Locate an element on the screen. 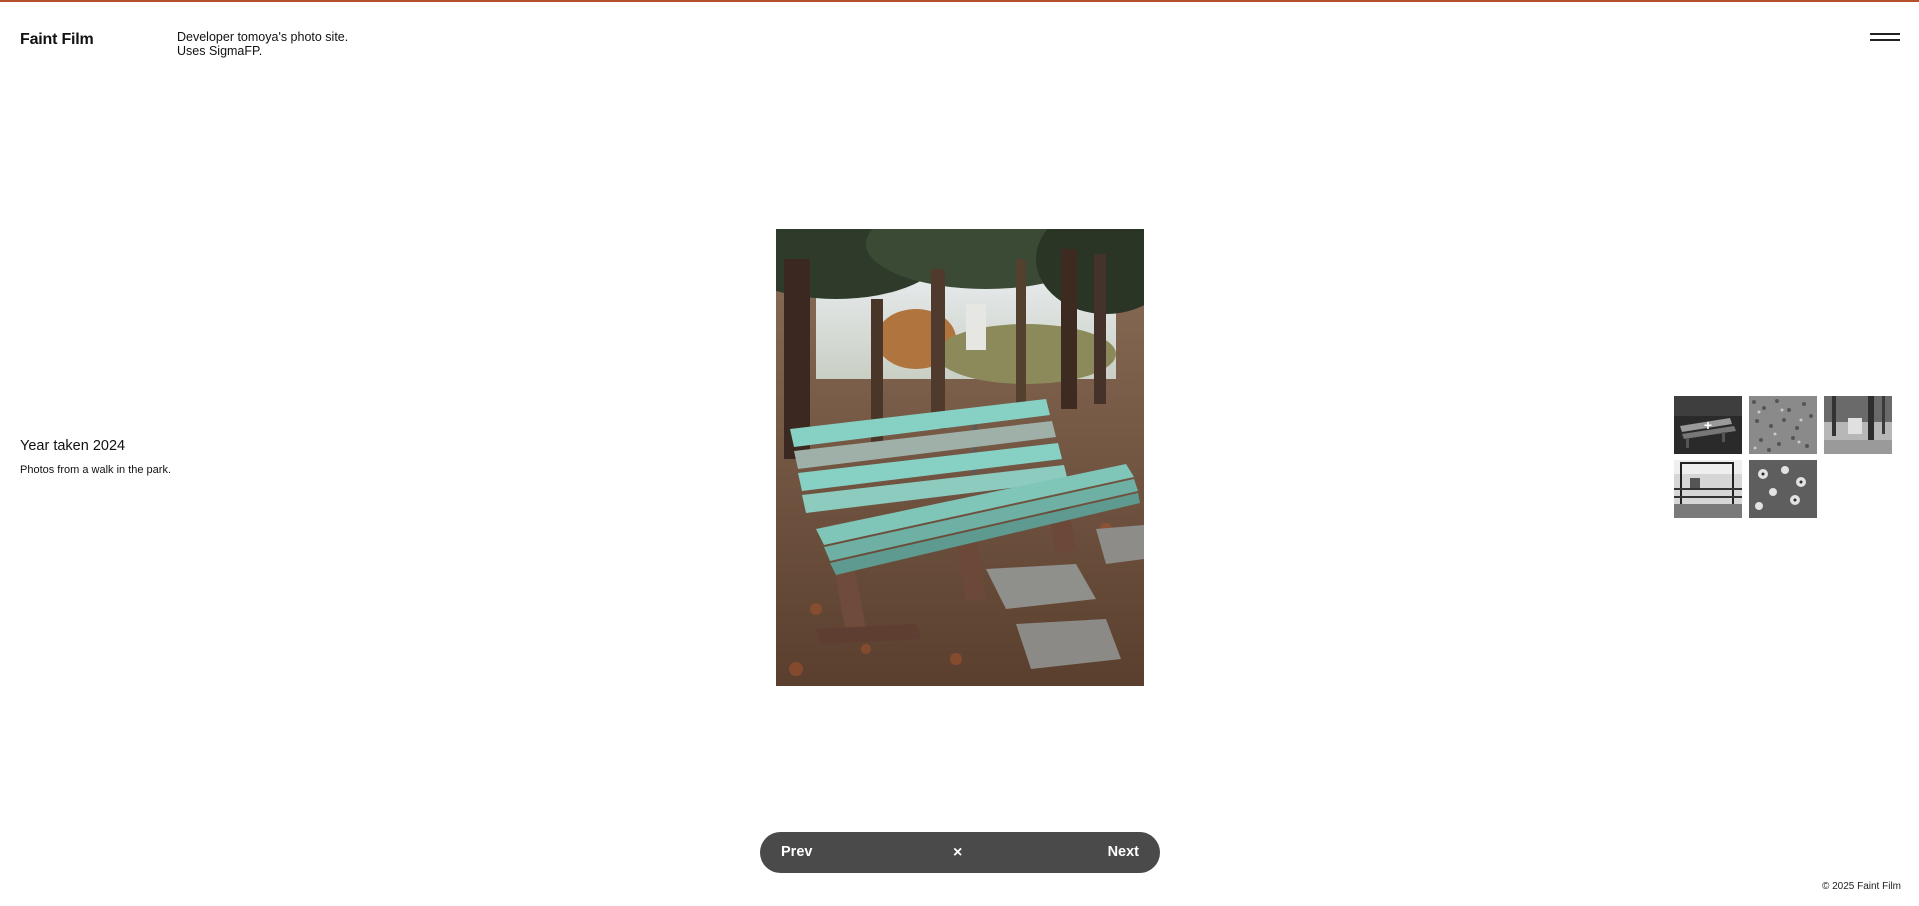 The image size is (1919, 906). thumbnail-railing is located at coordinates (1708, 489).